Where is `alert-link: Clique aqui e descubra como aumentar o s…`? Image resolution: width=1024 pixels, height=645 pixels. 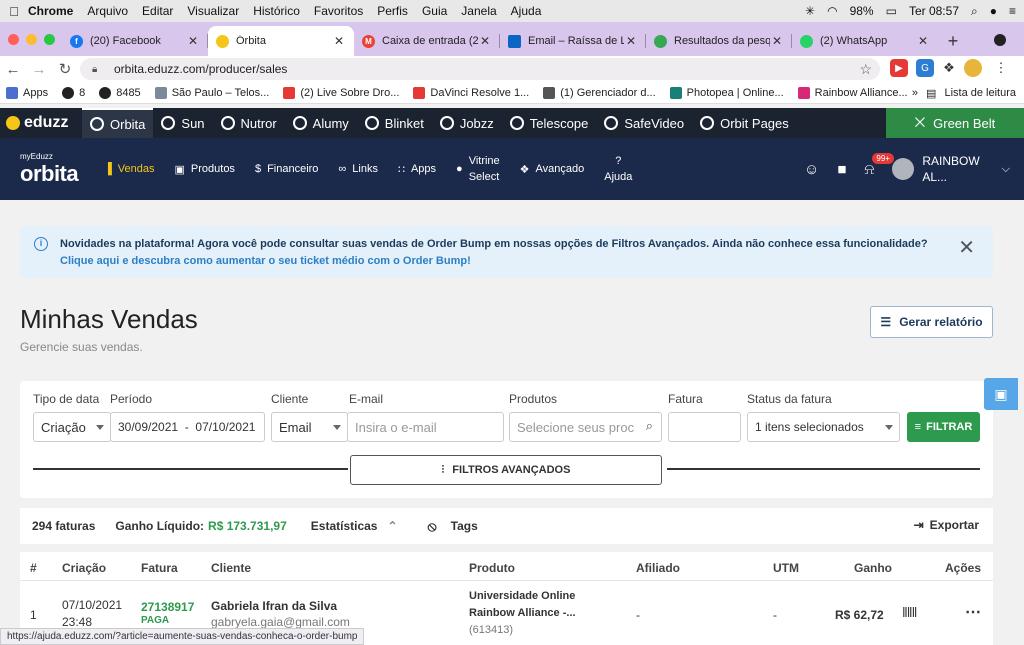 alert-link: Clique aqui e descubra como aumentar o s… is located at coordinates (506, 261).